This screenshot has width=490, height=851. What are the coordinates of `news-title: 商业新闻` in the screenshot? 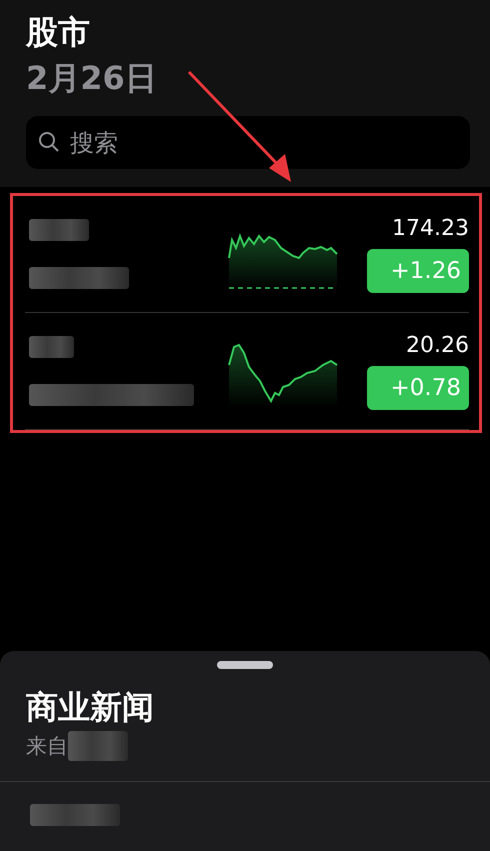 It's located at (90, 707).